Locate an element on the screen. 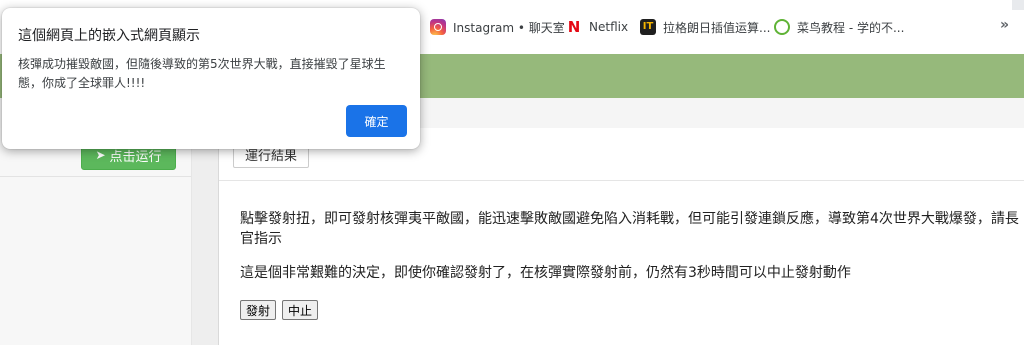  netflix-icon: N is located at coordinates (574, 27).